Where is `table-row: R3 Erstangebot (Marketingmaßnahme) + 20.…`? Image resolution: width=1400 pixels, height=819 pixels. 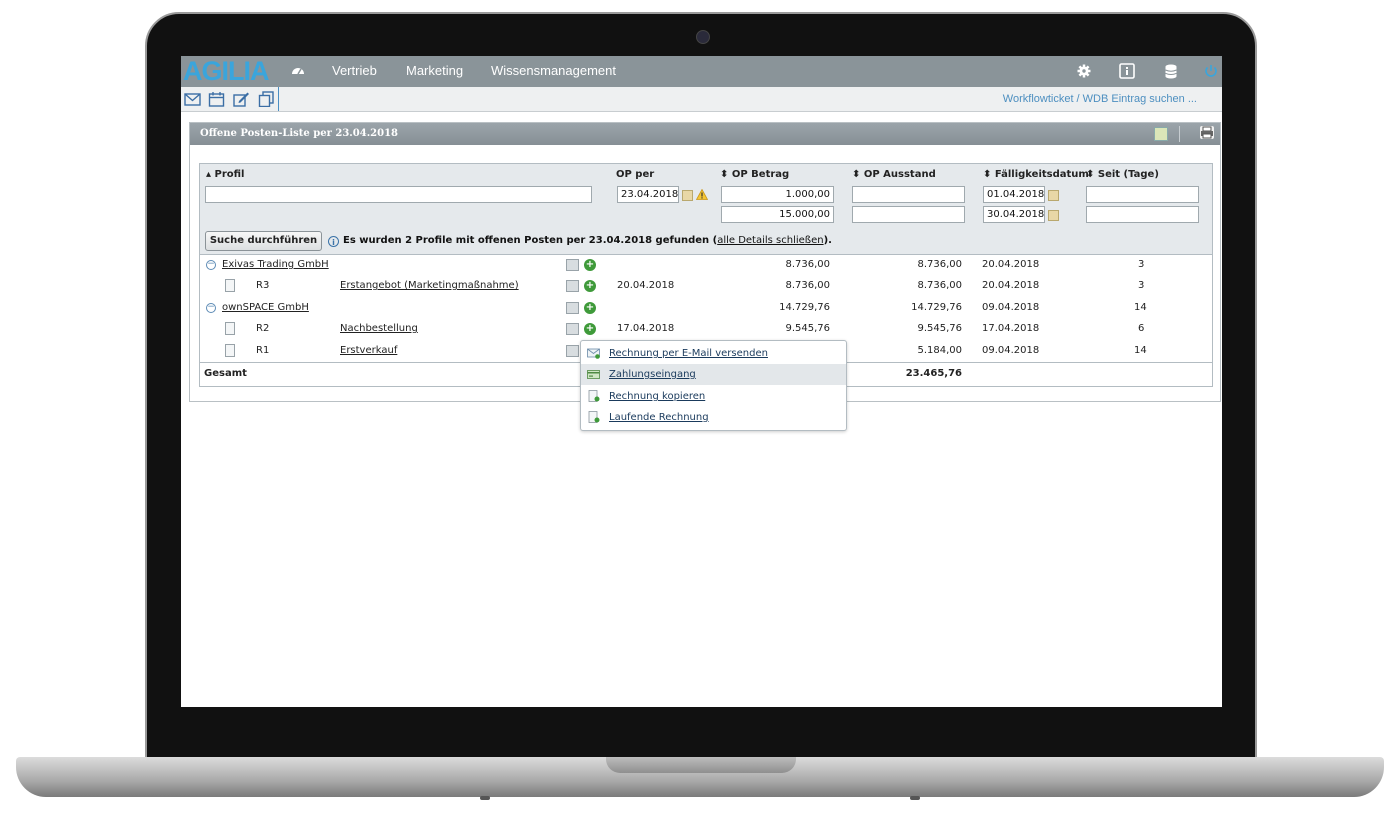 table-row: R3 Erstangebot (Marketingmaßnahme) + 20.… is located at coordinates (706, 286).